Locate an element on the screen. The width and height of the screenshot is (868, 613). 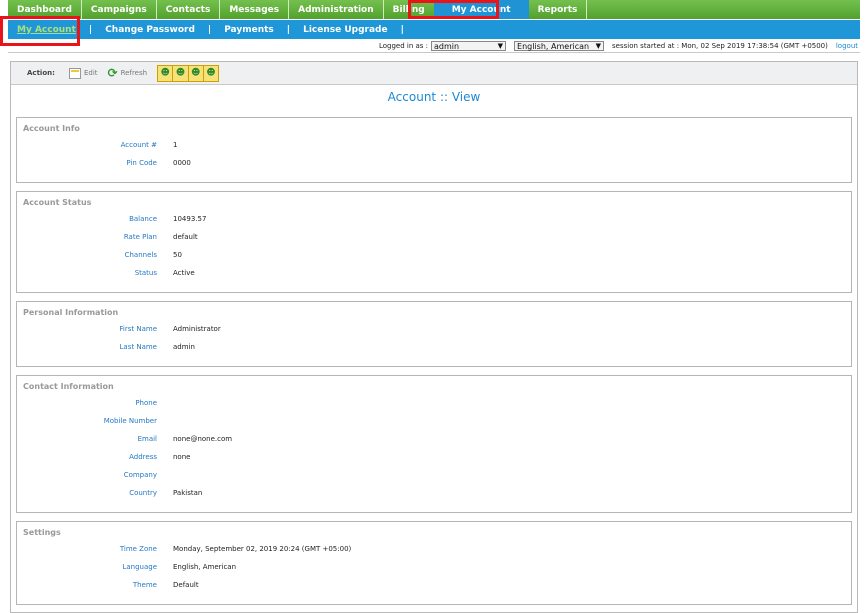
field-label: Status is located at coordinates (145, 273).